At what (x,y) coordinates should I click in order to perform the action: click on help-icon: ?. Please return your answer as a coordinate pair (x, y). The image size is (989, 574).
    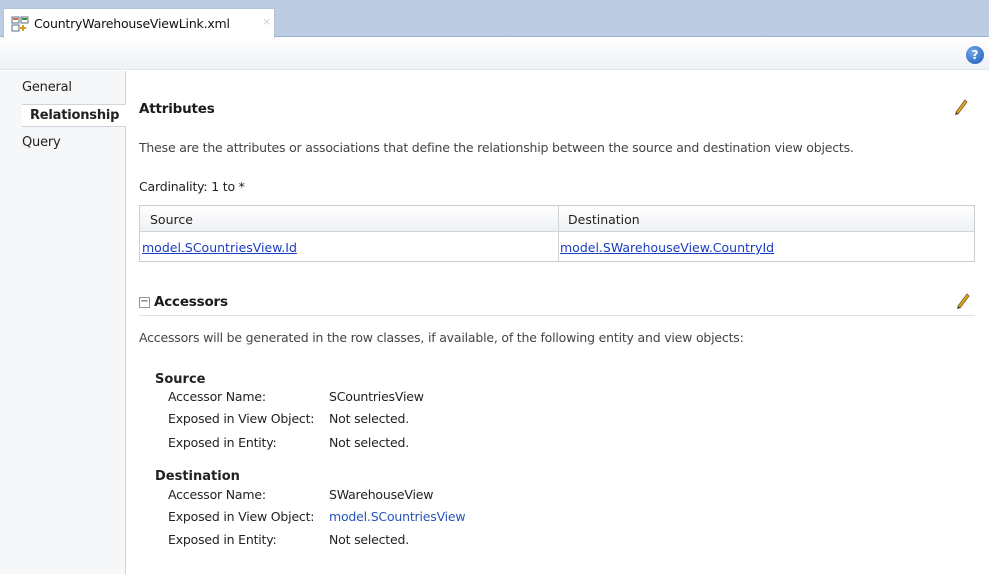
    Looking at the image, I should click on (975, 55).